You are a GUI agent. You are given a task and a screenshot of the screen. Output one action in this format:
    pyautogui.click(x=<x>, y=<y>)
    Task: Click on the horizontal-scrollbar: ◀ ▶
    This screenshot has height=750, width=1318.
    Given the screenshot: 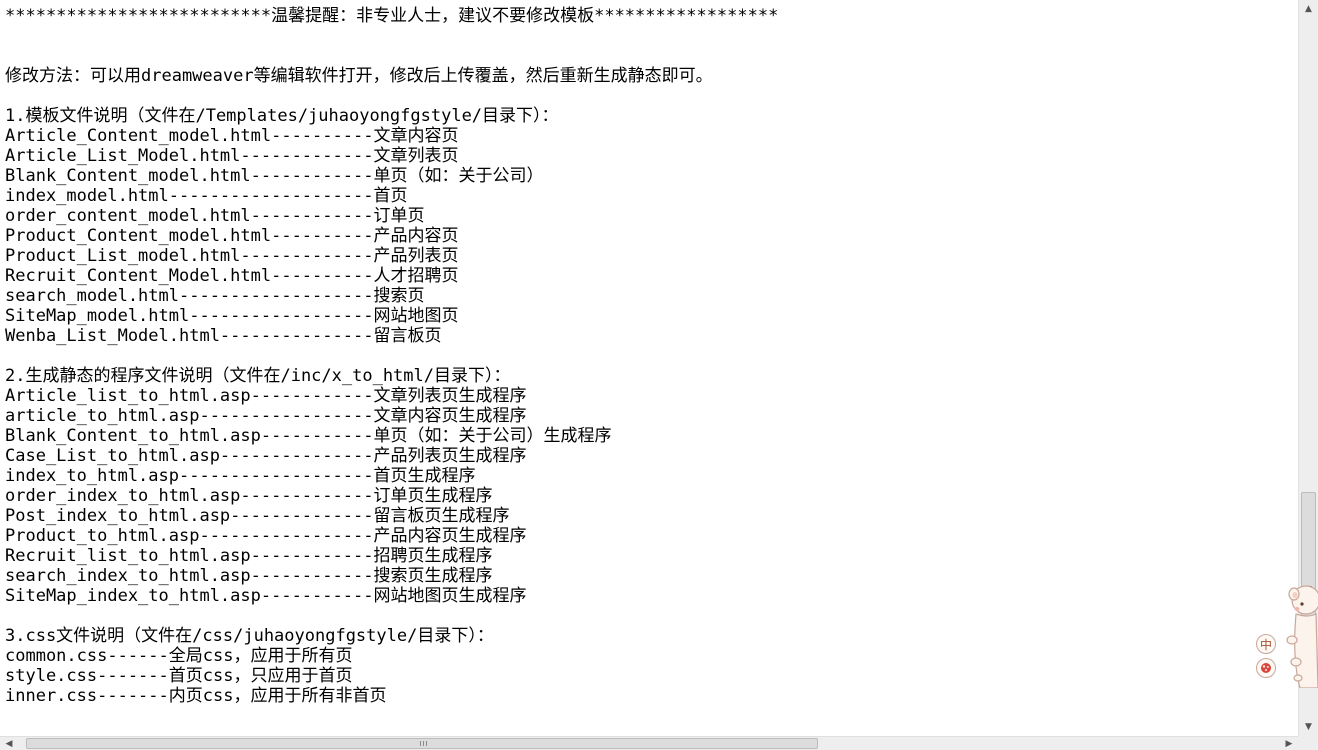 What is the action you would take?
    pyautogui.click(x=649, y=743)
    